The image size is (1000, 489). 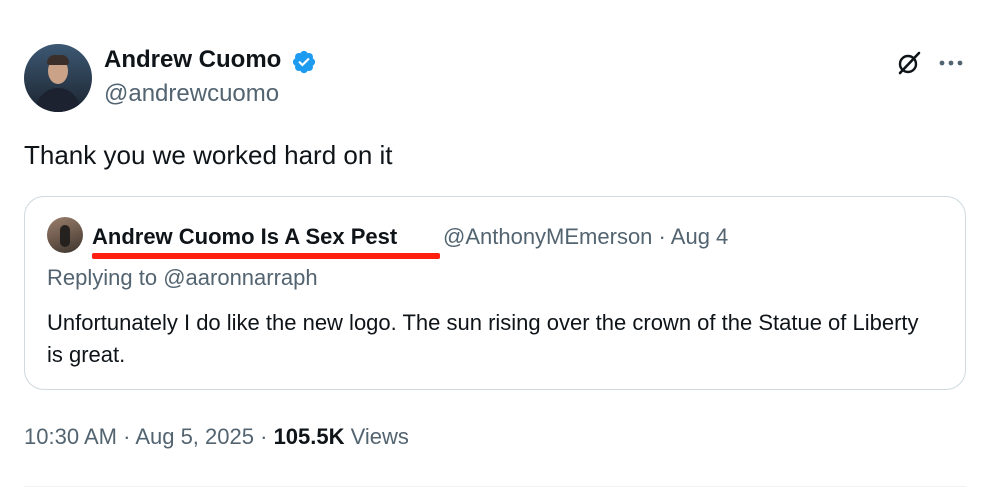 I want to click on tweet-date: Aug 5, 2025, so click(x=194, y=436).